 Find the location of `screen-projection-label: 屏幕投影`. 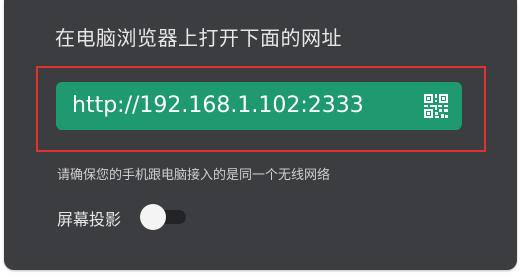

screen-projection-label: 屏幕投影 is located at coordinates (89, 219).